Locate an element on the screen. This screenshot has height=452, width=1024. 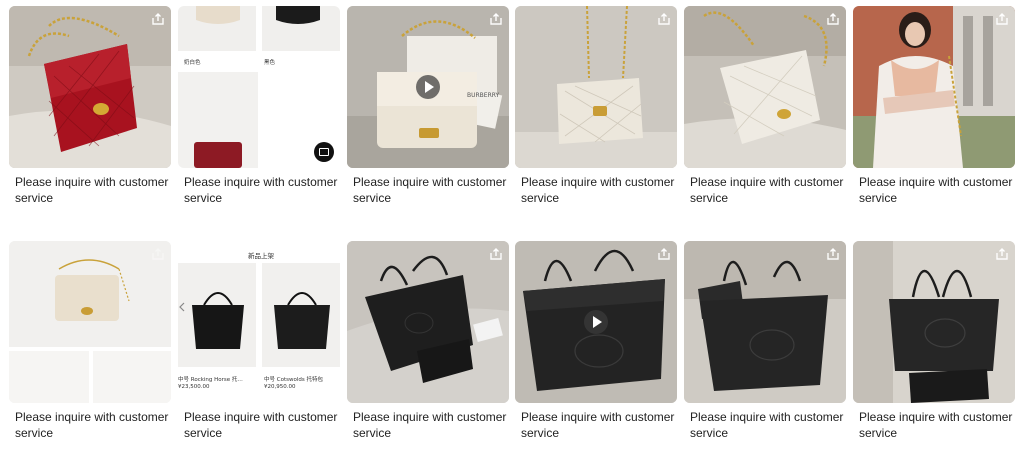
listing-price: ¥20,950.00 is located at coordinates (280, 387).